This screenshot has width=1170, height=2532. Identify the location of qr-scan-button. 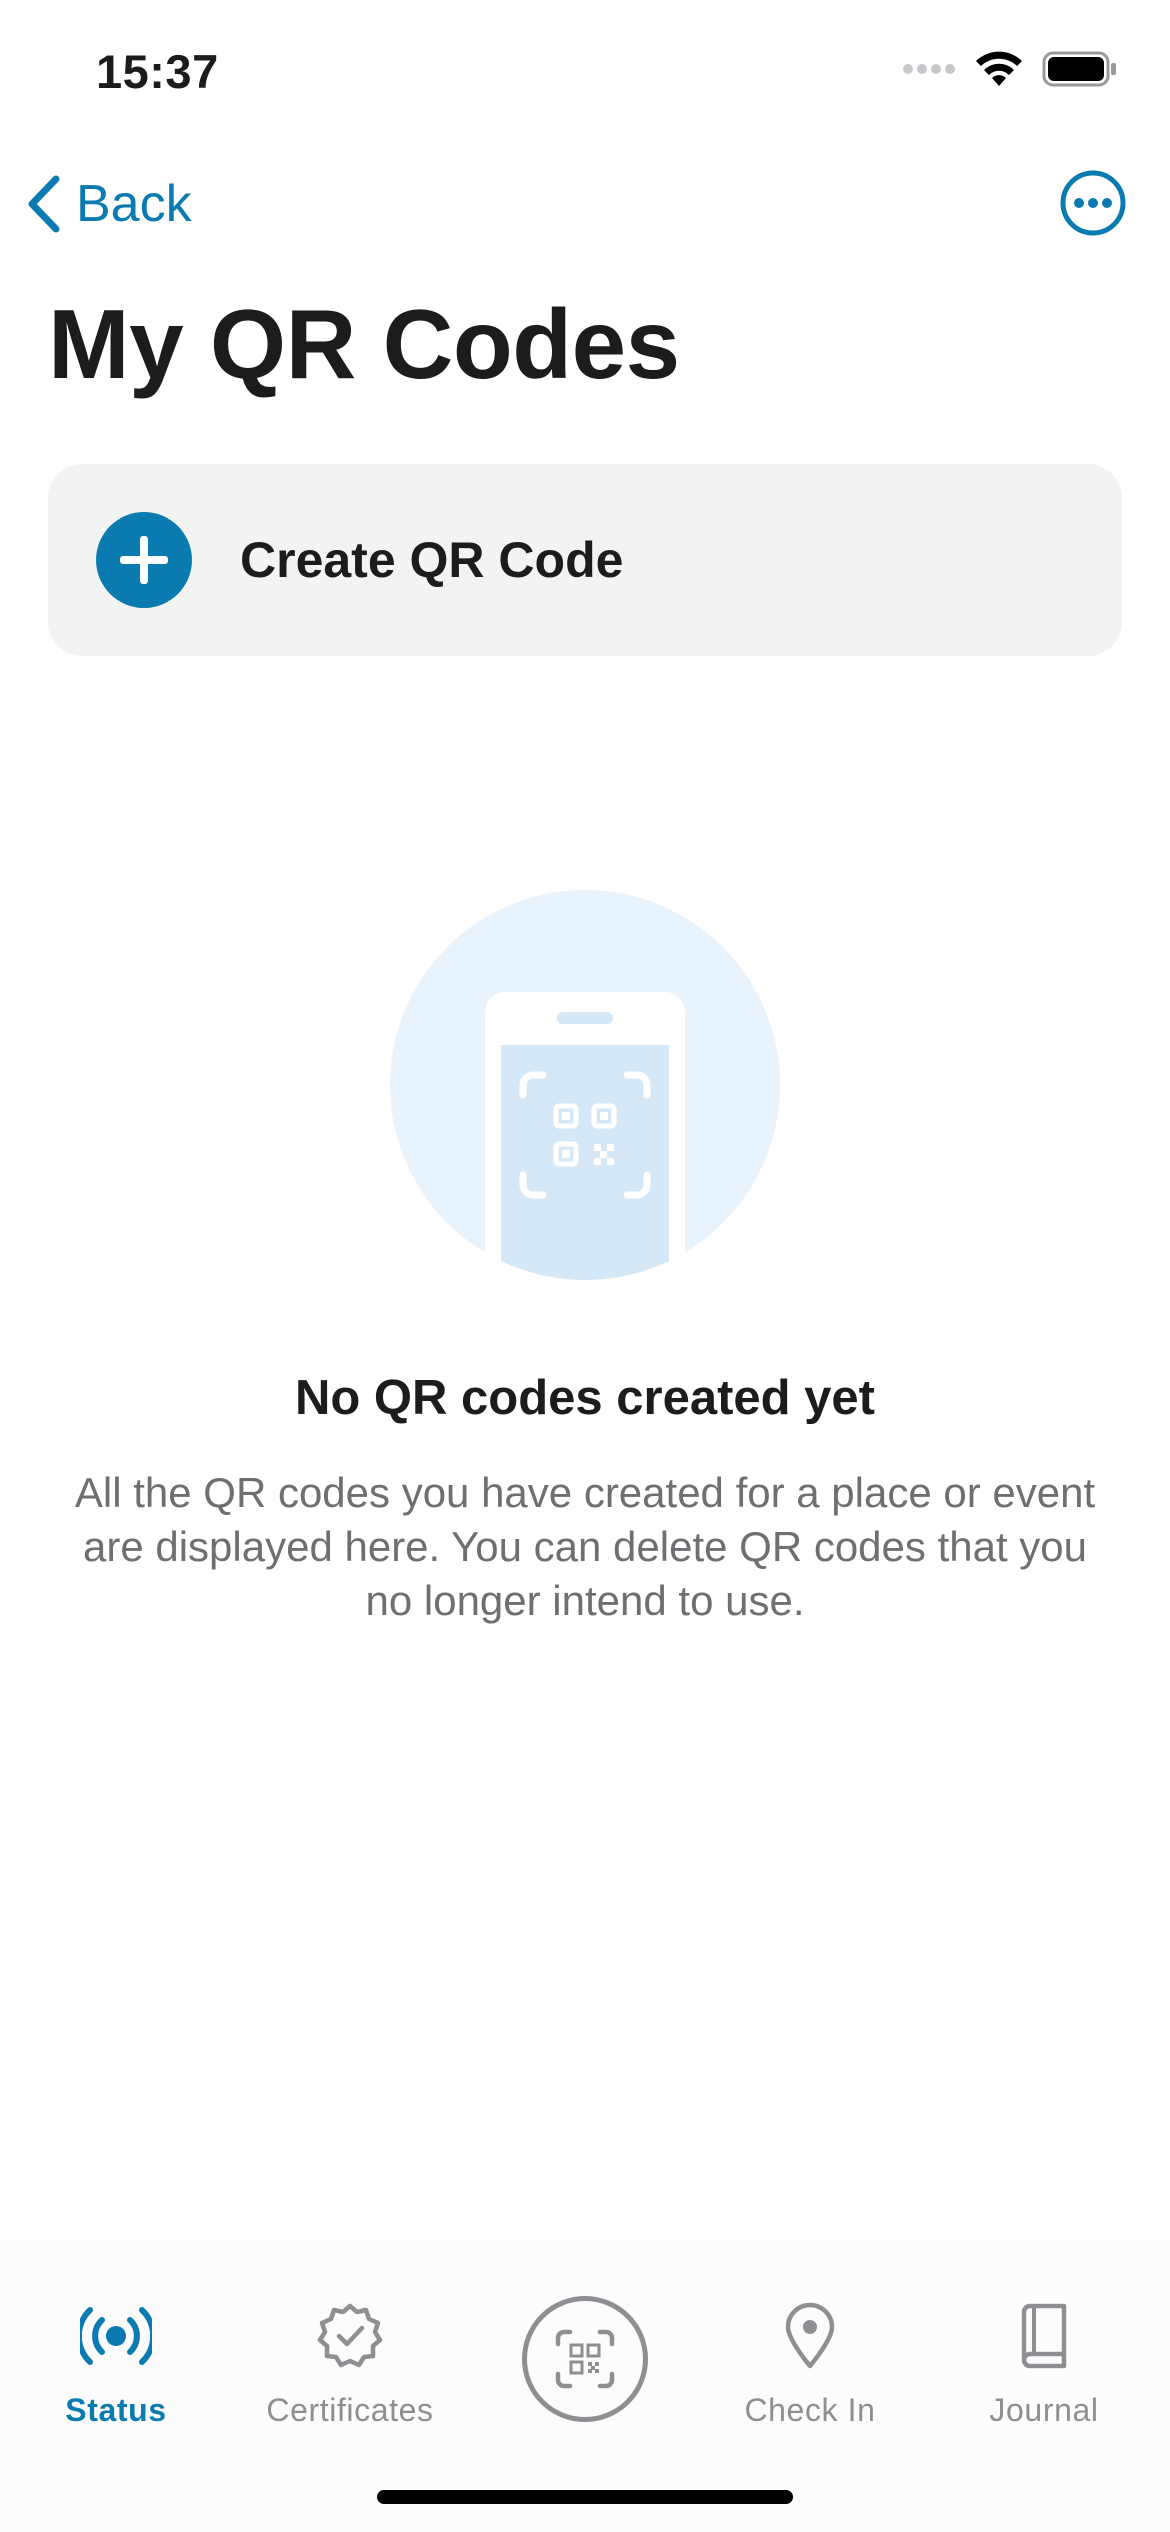
(585, 2359).